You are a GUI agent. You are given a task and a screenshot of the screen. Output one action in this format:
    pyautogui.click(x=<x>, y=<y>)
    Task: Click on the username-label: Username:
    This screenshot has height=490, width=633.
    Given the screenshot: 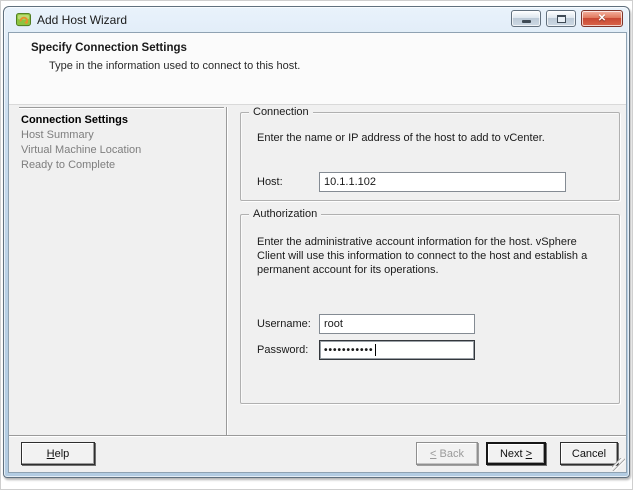 What is the action you would take?
    pyautogui.click(x=284, y=324)
    